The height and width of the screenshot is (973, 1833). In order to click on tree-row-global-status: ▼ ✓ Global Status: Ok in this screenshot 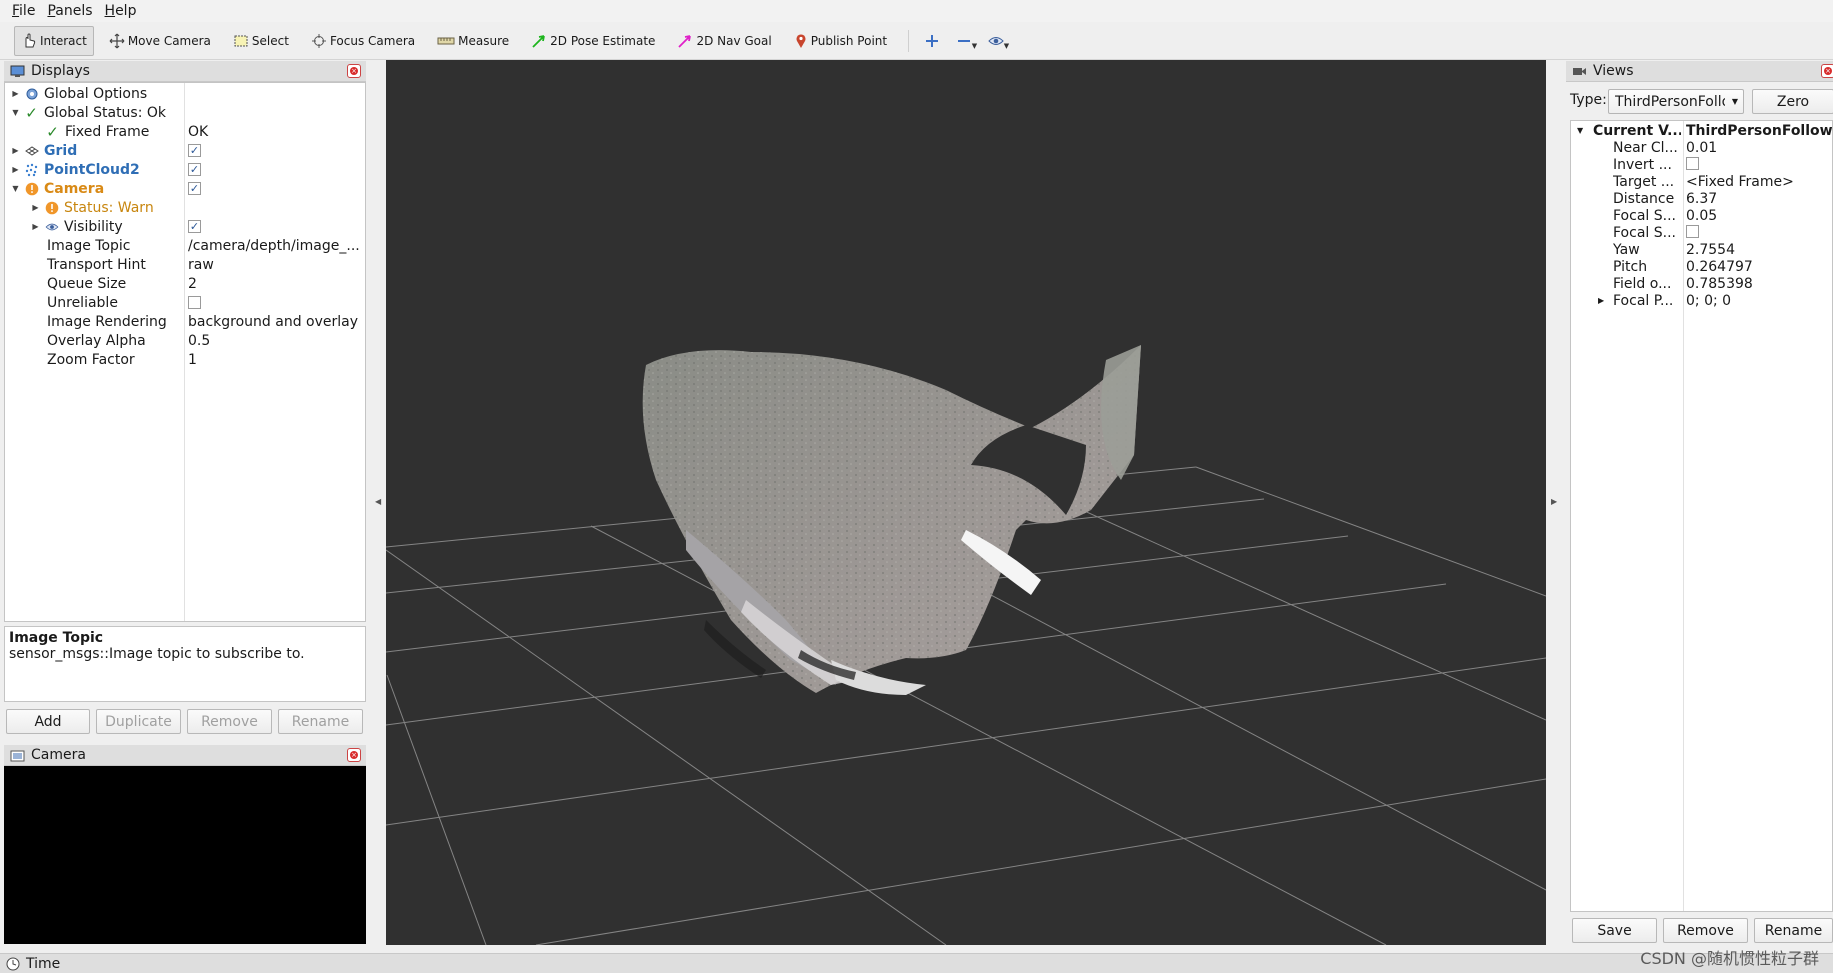, I will do `click(185, 112)`.